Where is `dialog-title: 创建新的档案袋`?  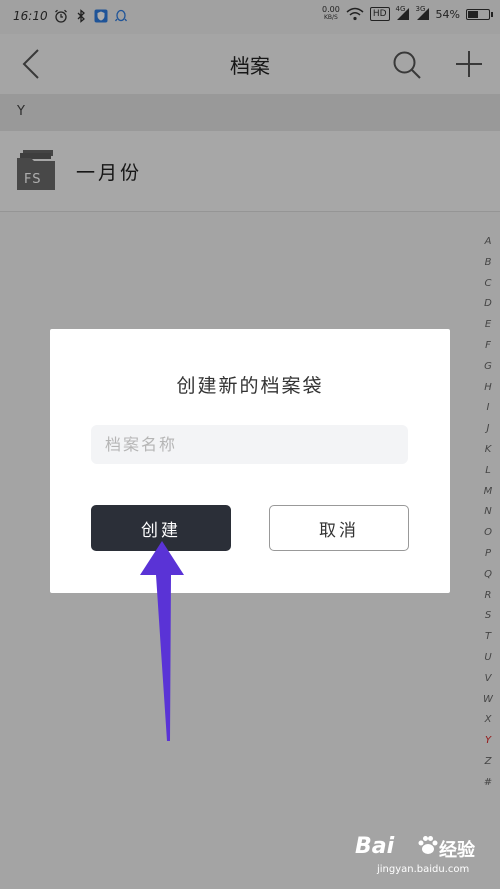
dialog-title: 创建新的档案袋 is located at coordinates (250, 386).